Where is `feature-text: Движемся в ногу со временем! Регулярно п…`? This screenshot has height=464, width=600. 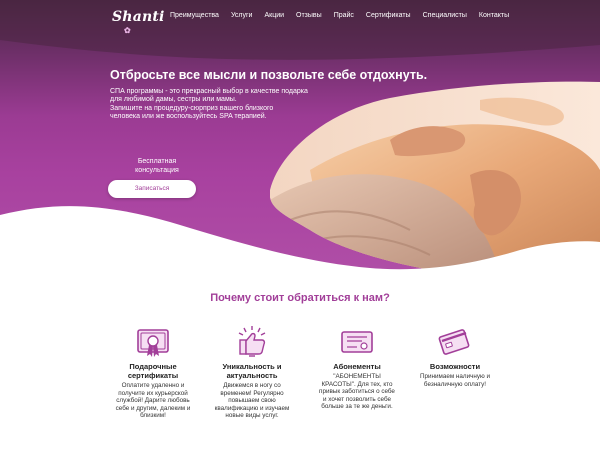 feature-text: Движемся в ногу со временем! Регулярно п… is located at coordinates (252, 401).